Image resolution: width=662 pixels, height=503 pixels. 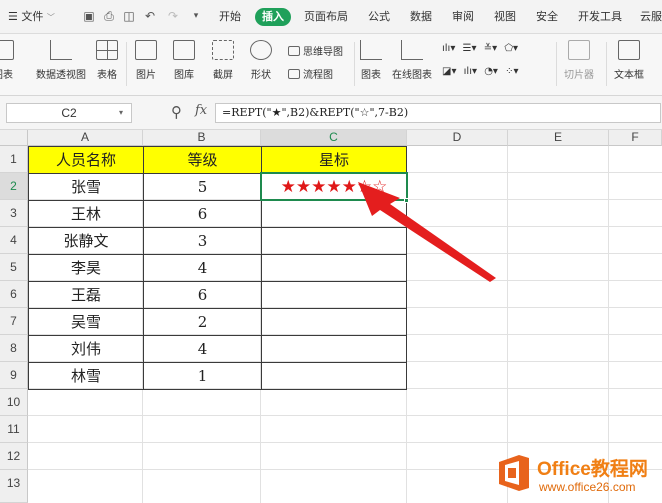 I want to click on hamburger-icon: ☰, so click(x=13, y=16).